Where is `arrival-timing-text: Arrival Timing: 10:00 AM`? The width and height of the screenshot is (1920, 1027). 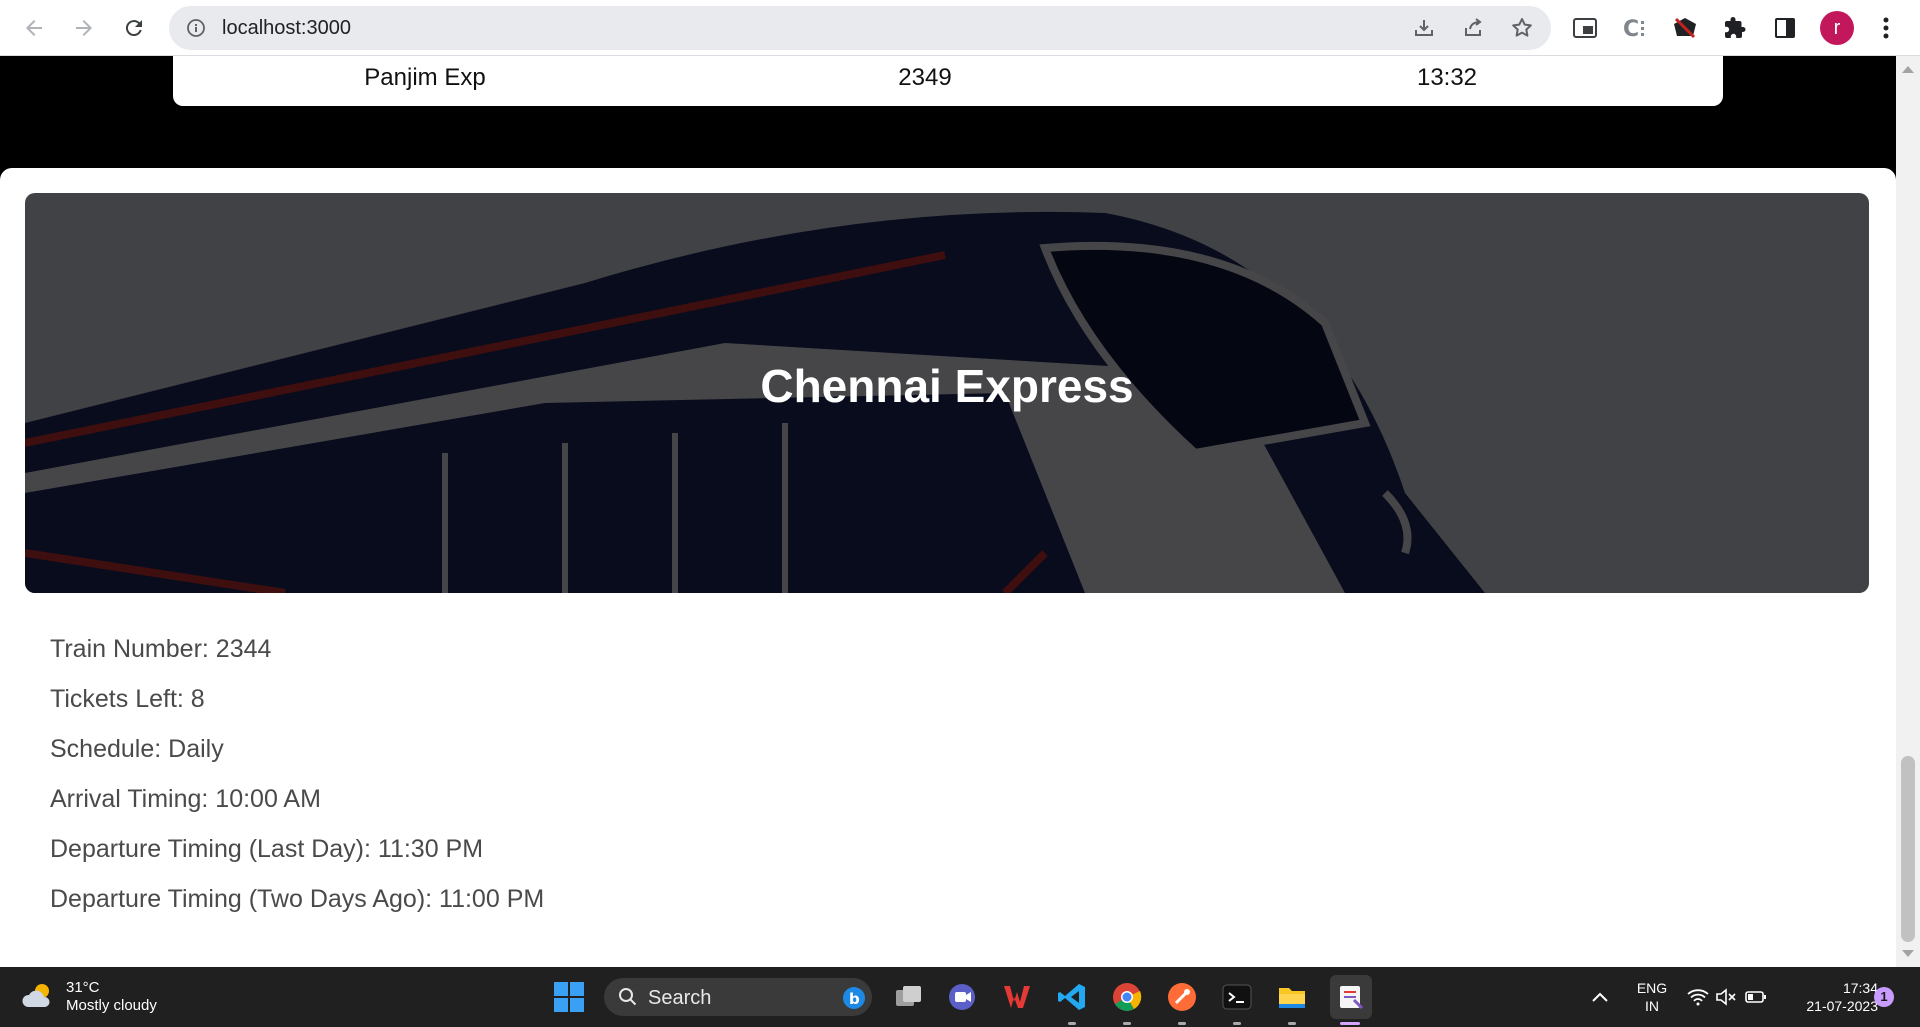 arrival-timing-text: Arrival Timing: 10:00 AM is located at coordinates (185, 799).